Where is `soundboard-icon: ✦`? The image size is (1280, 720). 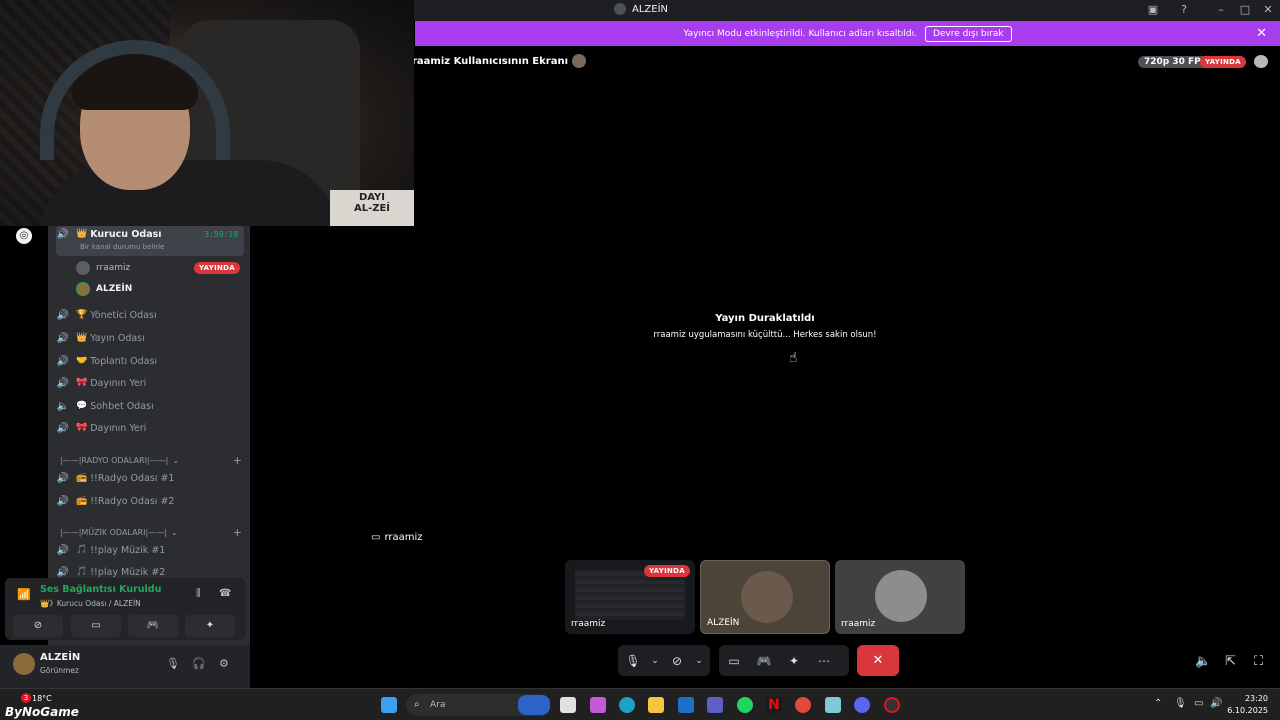
soundboard-icon: ✦ is located at coordinates (794, 661).